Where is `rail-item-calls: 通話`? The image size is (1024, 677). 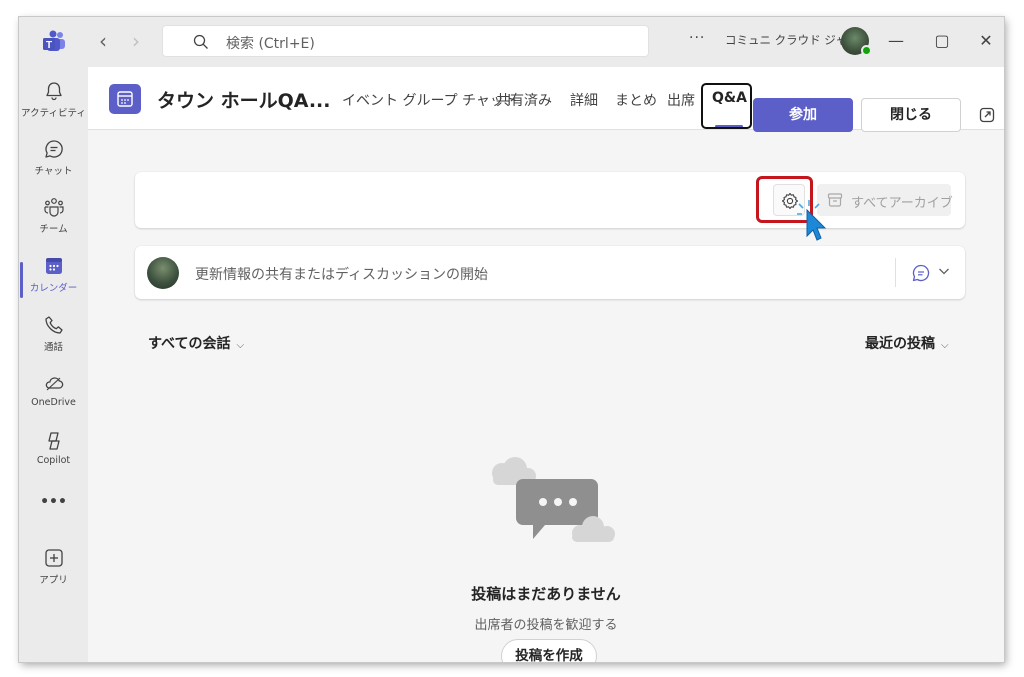 rail-item-calls: 通話 is located at coordinates (53, 338).